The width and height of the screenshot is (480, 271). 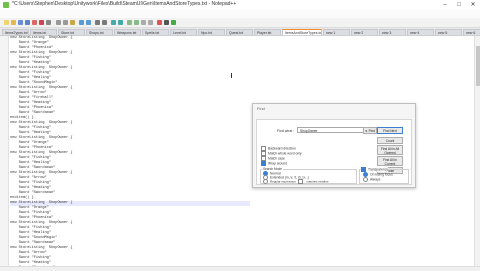 I want to click on find-what-label: Find what :, so click(x=286, y=131).